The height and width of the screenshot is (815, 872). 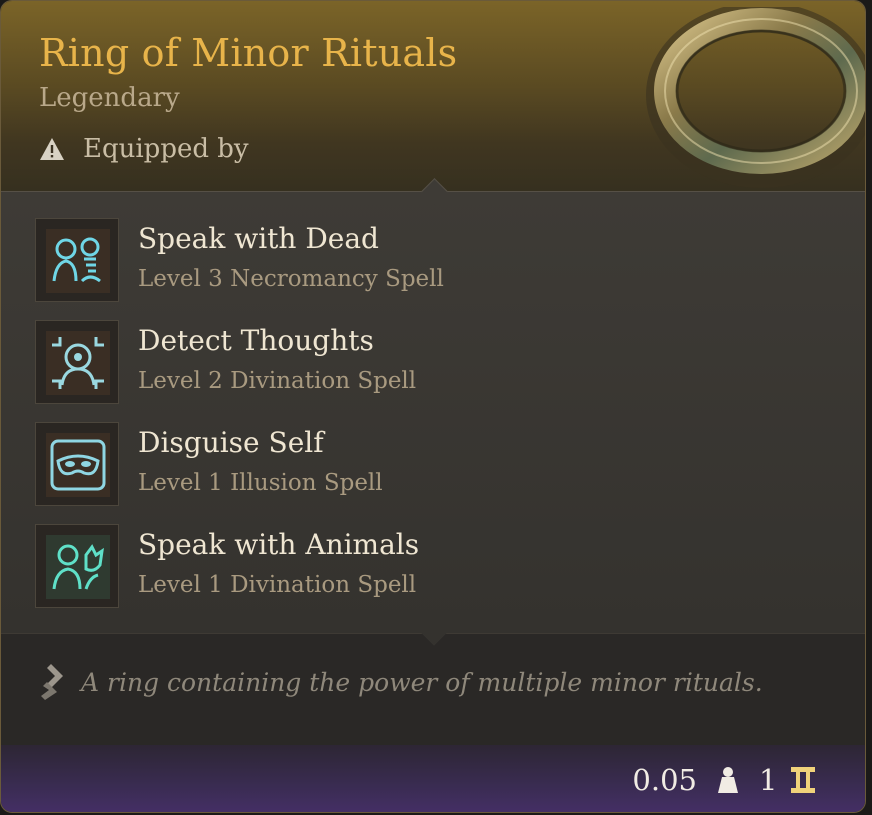 I want to click on disguise-self-icon, so click(x=78, y=465).